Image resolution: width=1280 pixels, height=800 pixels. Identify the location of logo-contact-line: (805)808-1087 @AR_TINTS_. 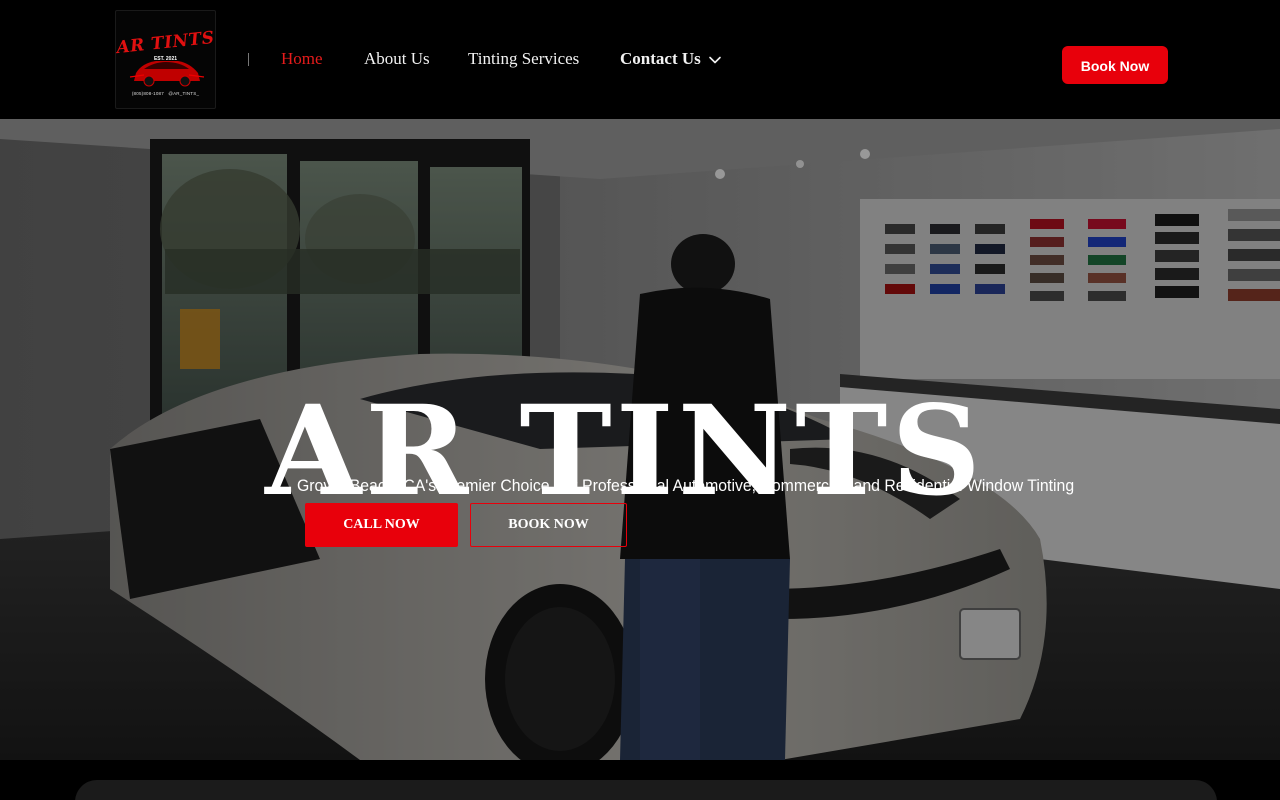
(165, 93).